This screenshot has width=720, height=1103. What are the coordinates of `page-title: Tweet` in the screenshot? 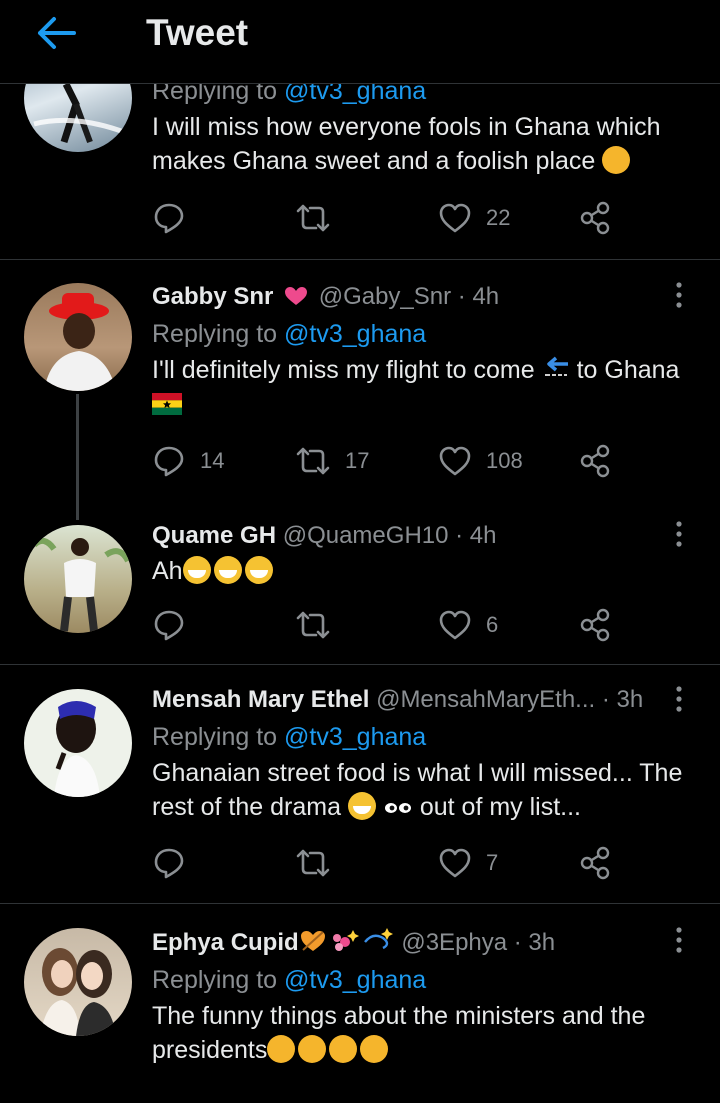 It's located at (197, 32).